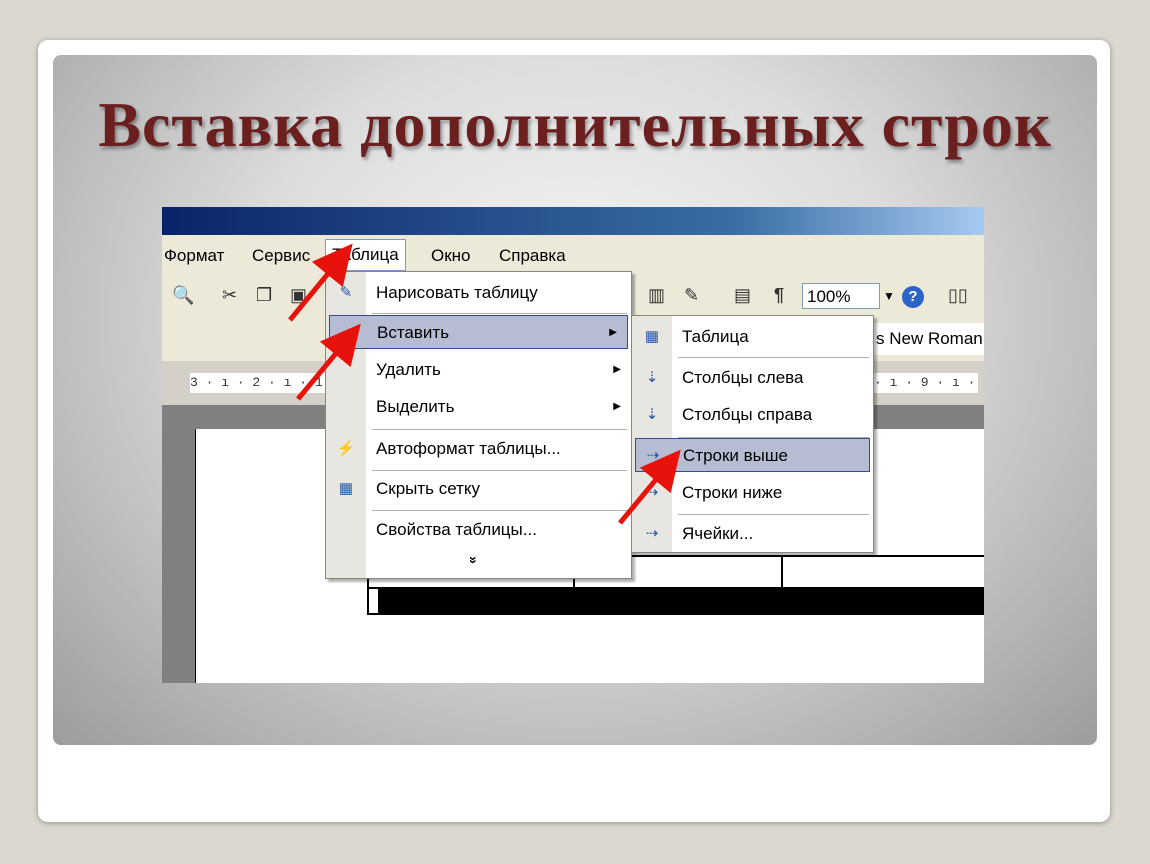 The width and height of the screenshot is (1150, 864). I want to click on menu-item-label: Таблица, so click(715, 336).